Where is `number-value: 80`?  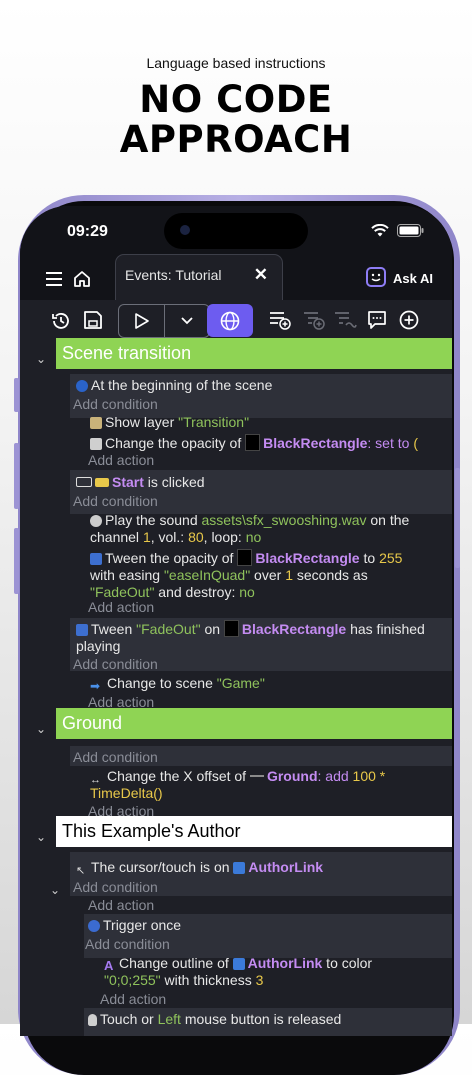
number-value: 80 is located at coordinates (196, 537).